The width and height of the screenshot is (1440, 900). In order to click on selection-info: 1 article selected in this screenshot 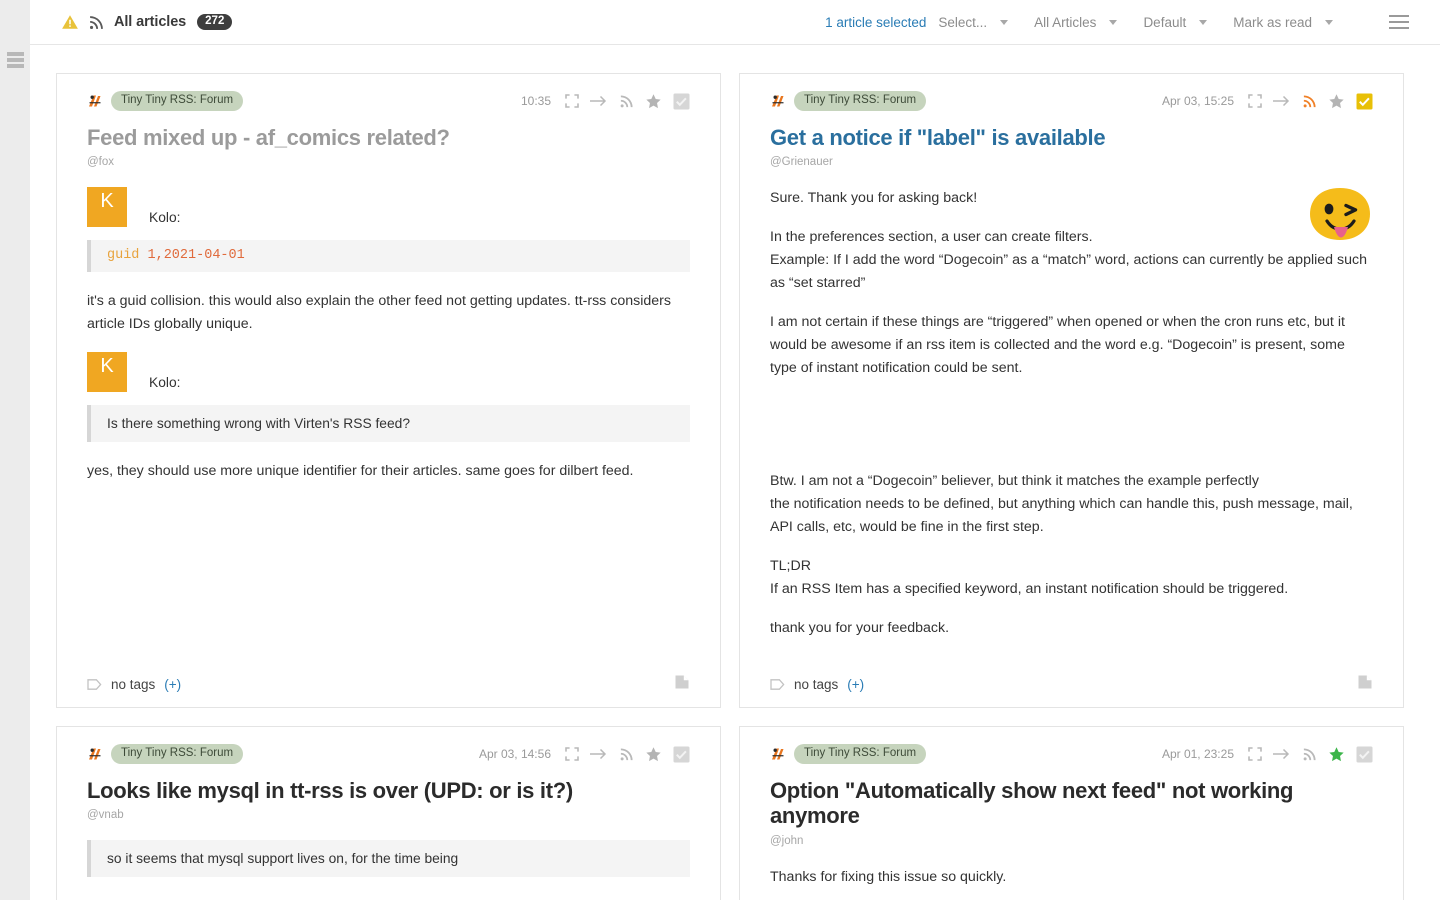, I will do `click(875, 22)`.